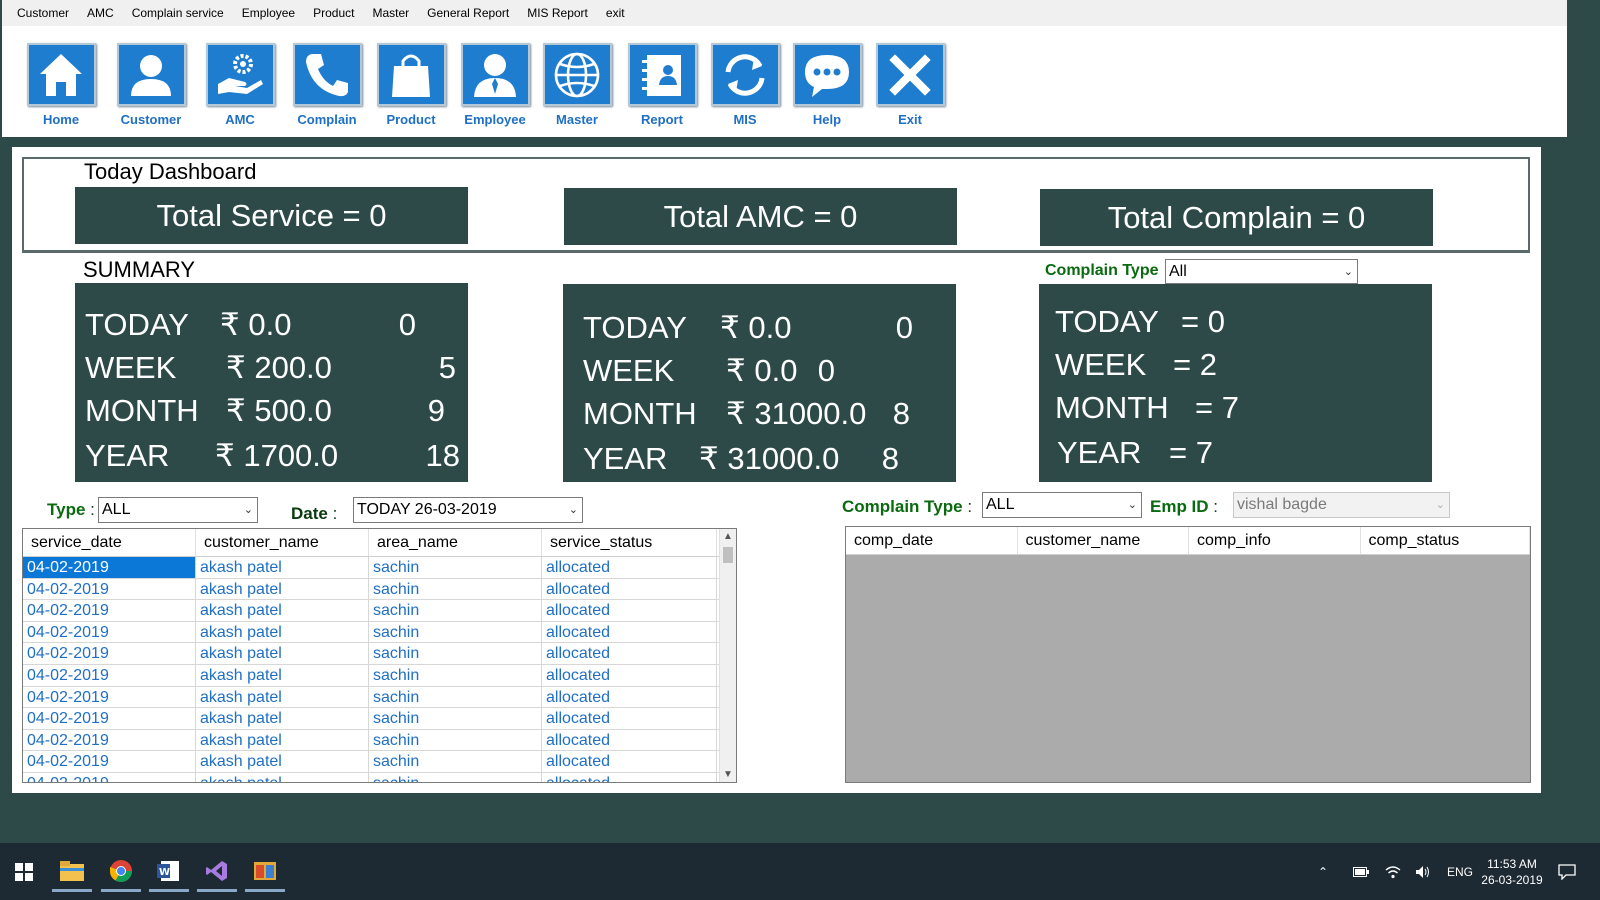 The width and height of the screenshot is (1600, 900). What do you see at coordinates (1341, 505) in the screenshot?
I see `emp-id-select: vishal bagde ⌄` at bounding box center [1341, 505].